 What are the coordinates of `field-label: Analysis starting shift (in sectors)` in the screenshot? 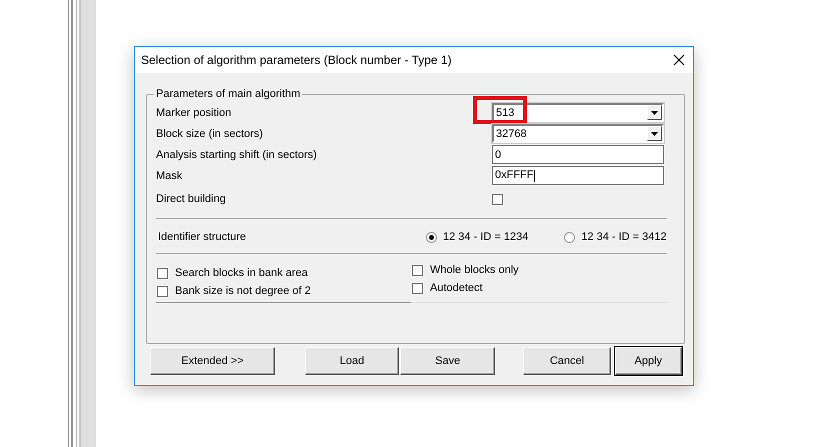 It's located at (237, 154).